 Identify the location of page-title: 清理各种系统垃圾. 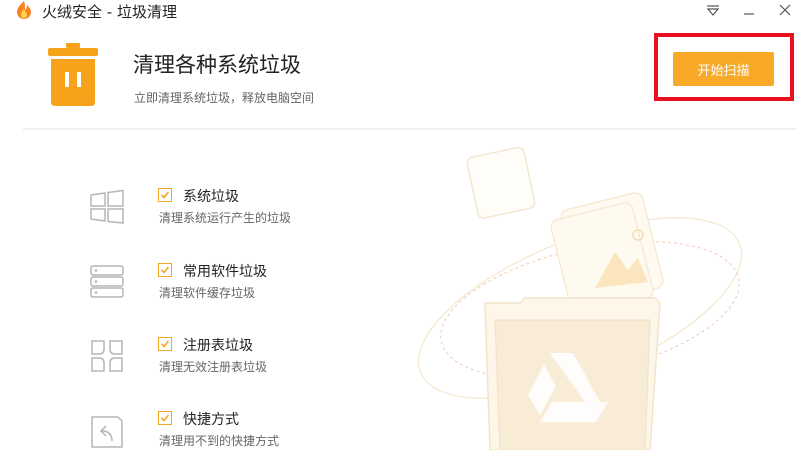
(217, 65).